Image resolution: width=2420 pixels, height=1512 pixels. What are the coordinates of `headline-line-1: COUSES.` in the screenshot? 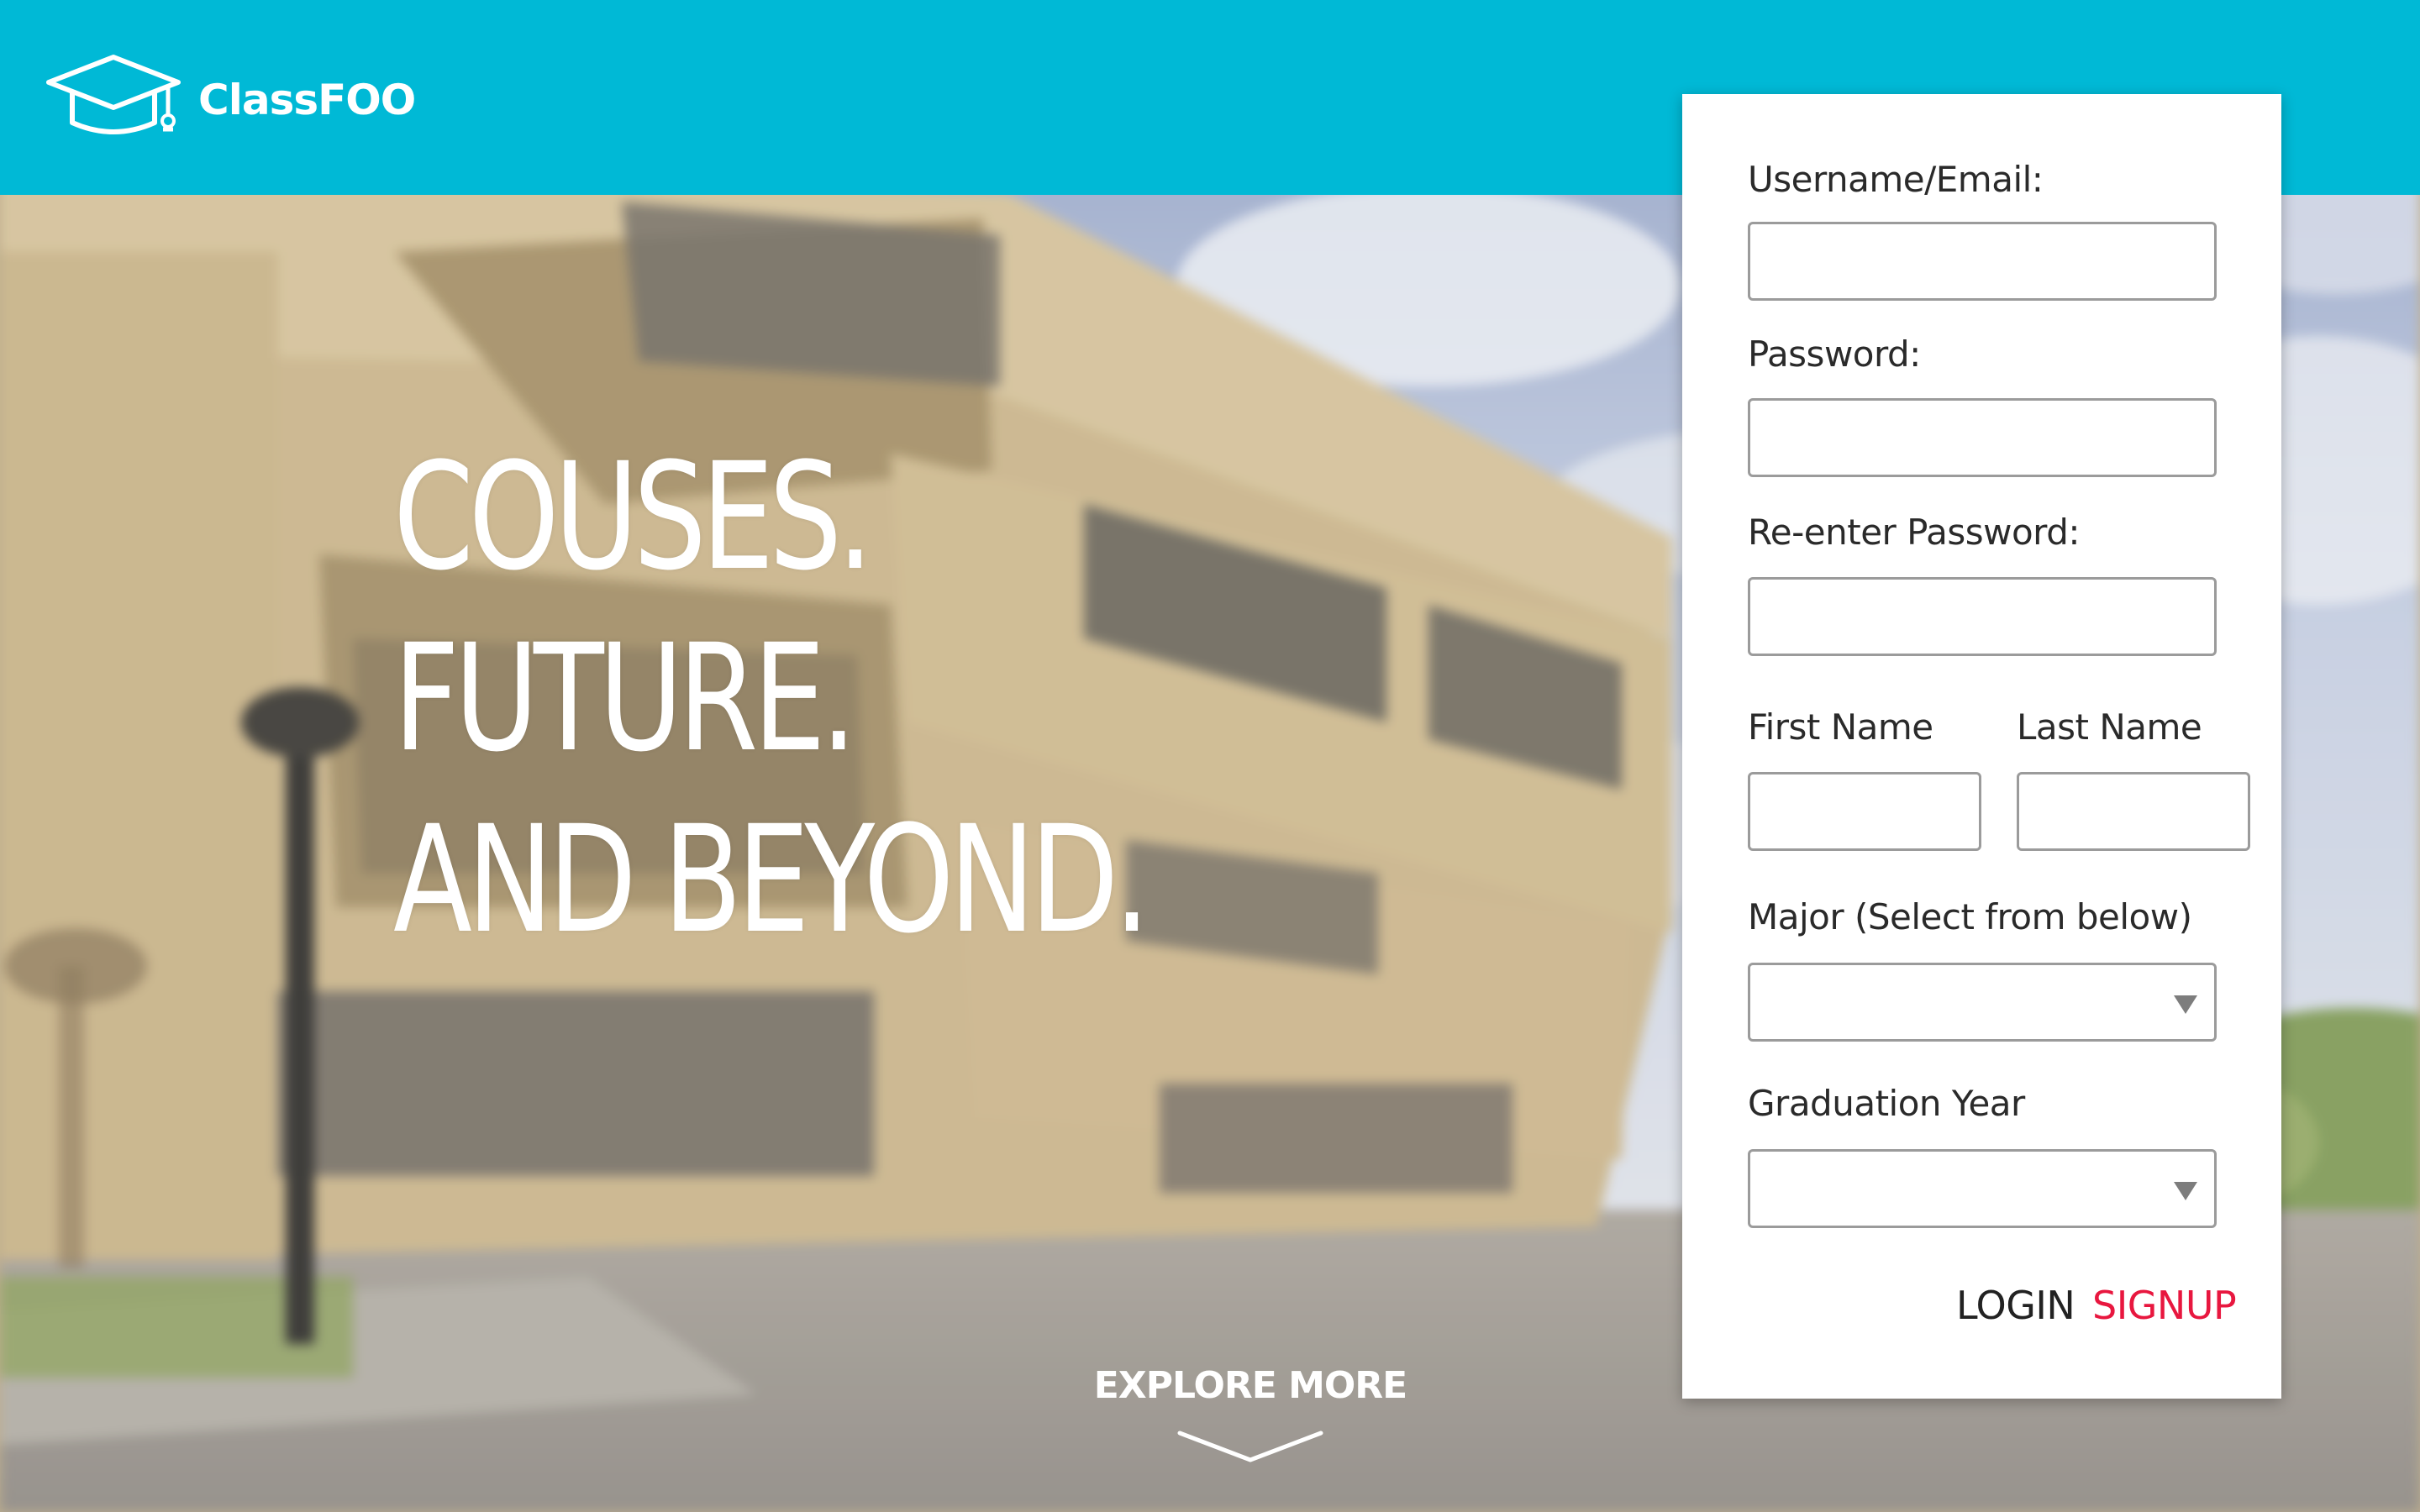 It's located at (633, 517).